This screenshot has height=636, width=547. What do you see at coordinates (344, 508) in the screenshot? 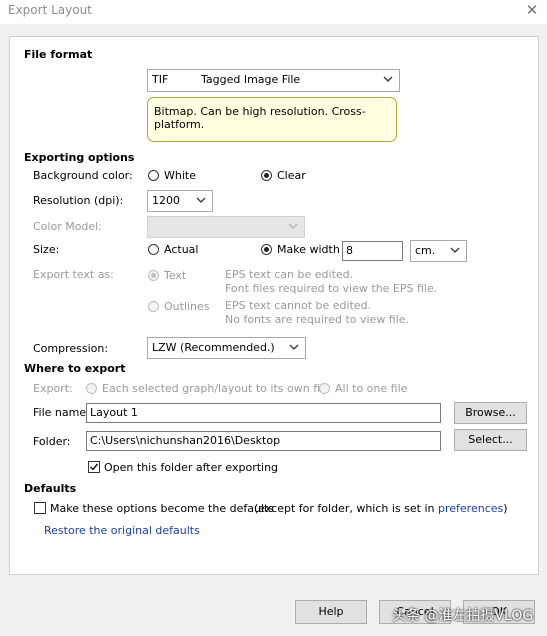
I see `make-default-note-text: (except for folder, which is set in` at bounding box center [344, 508].